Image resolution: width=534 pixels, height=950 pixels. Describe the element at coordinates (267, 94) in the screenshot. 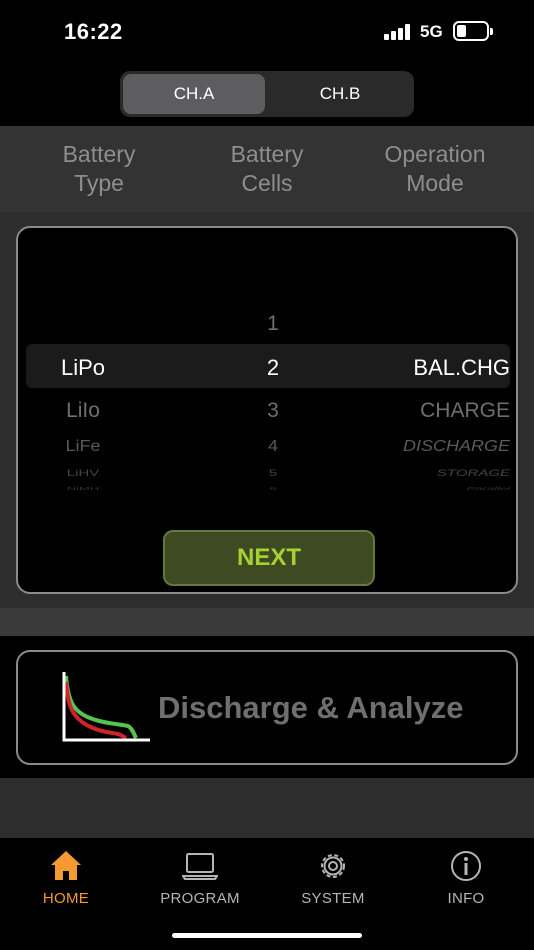

I see `channel-selector: CH.A CH.B` at that location.